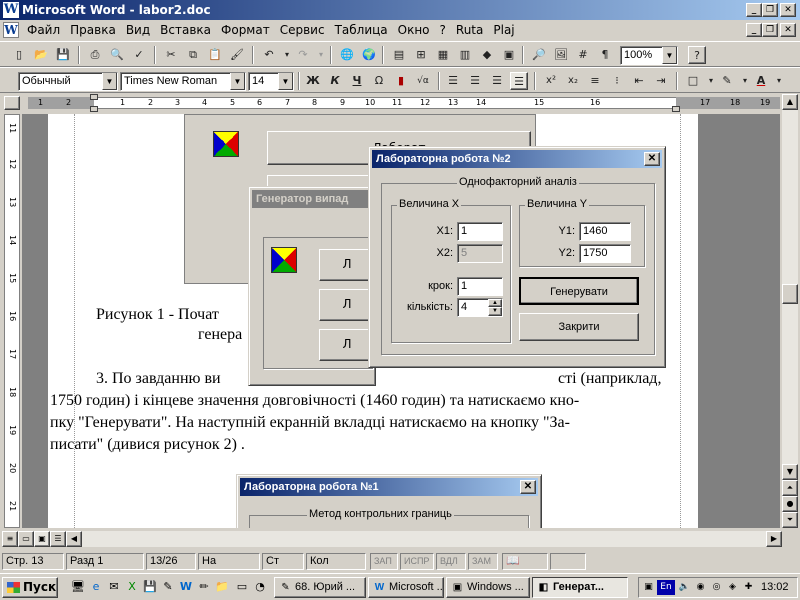 This screenshot has height=600, width=800. I want to click on save-icon: 💾, so click(63, 55).